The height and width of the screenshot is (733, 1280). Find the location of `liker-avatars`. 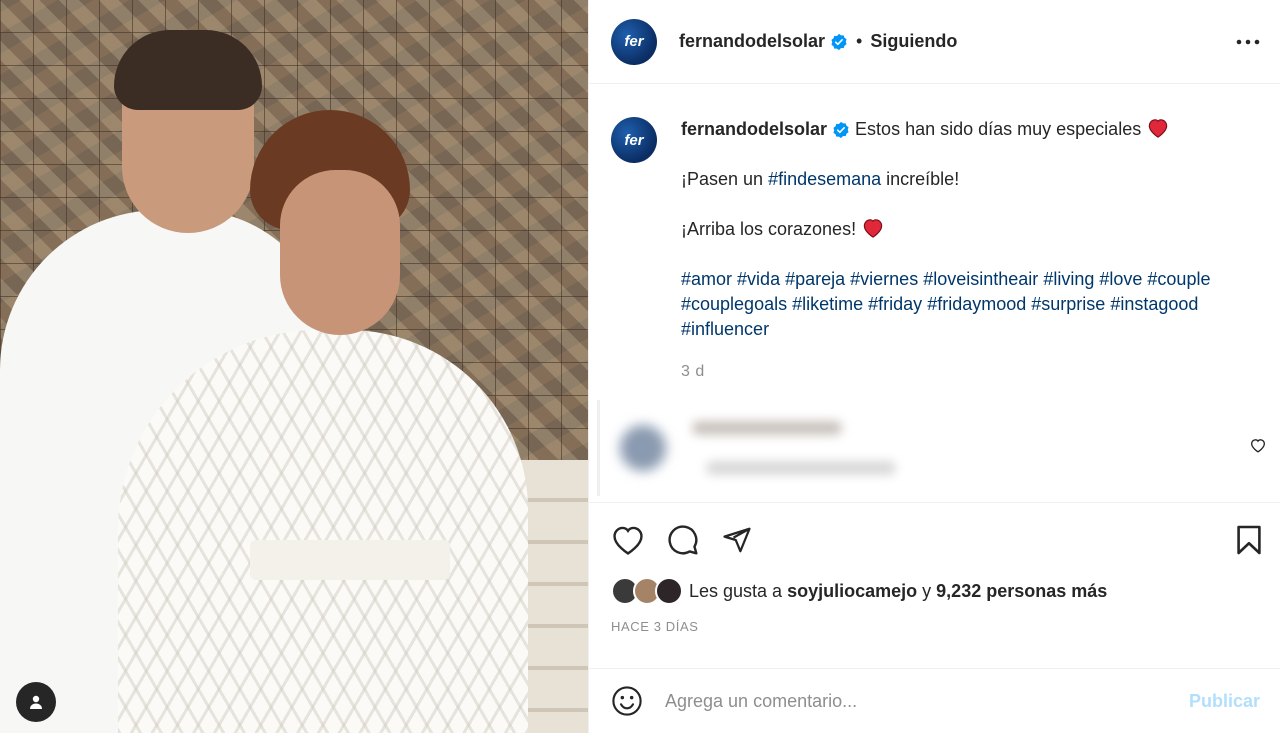

liker-avatars is located at coordinates (648, 591).